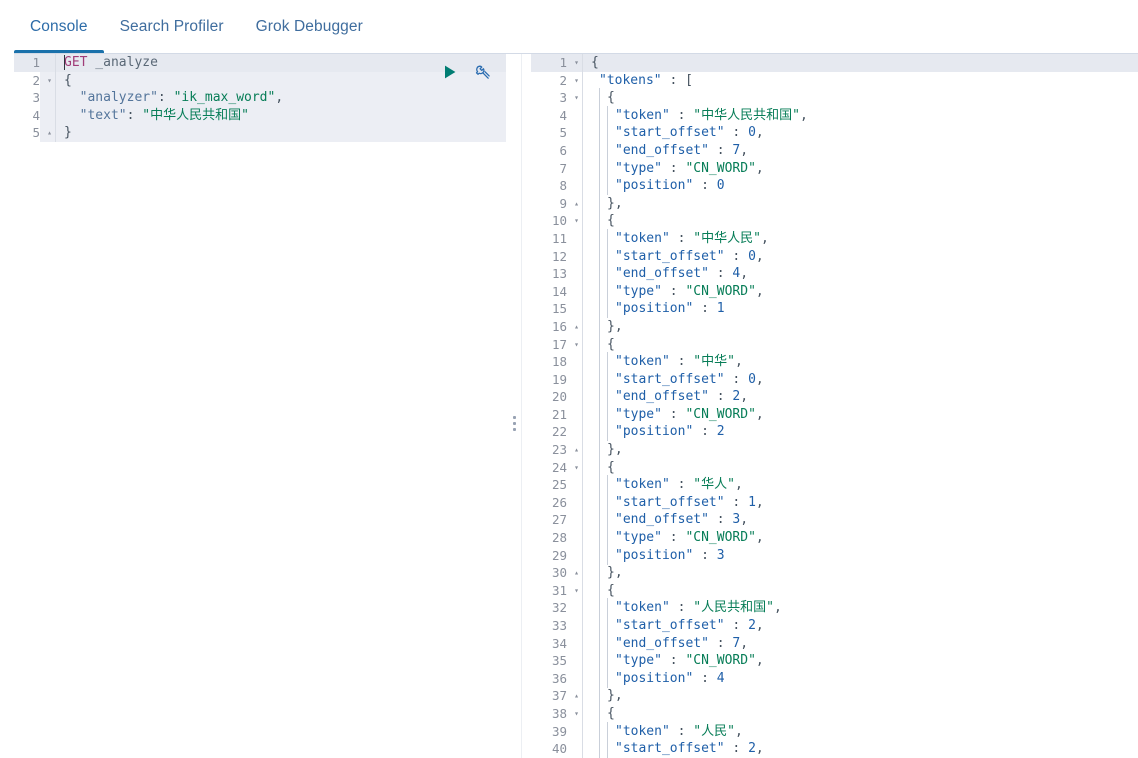 Image resolution: width=1138 pixels, height=758 pixels. What do you see at coordinates (834, 572) in the screenshot?
I see `response-line: 30 ▴ },` at bounding box center [834, 572].